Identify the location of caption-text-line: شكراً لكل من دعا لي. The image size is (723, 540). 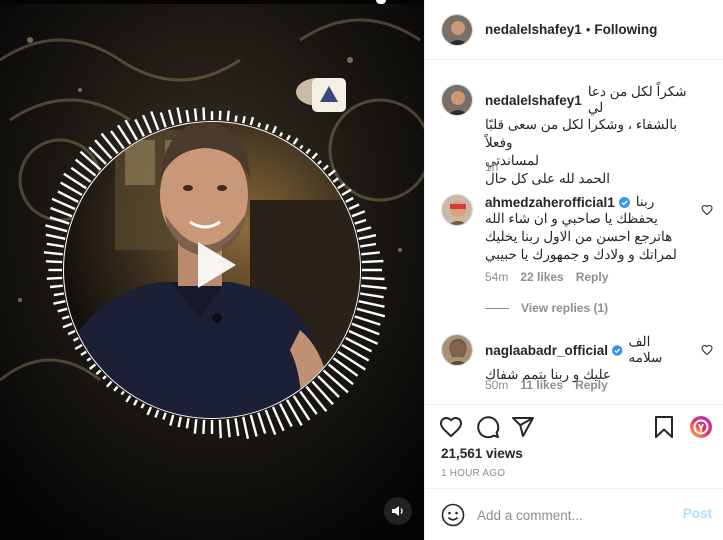
(637, 99).